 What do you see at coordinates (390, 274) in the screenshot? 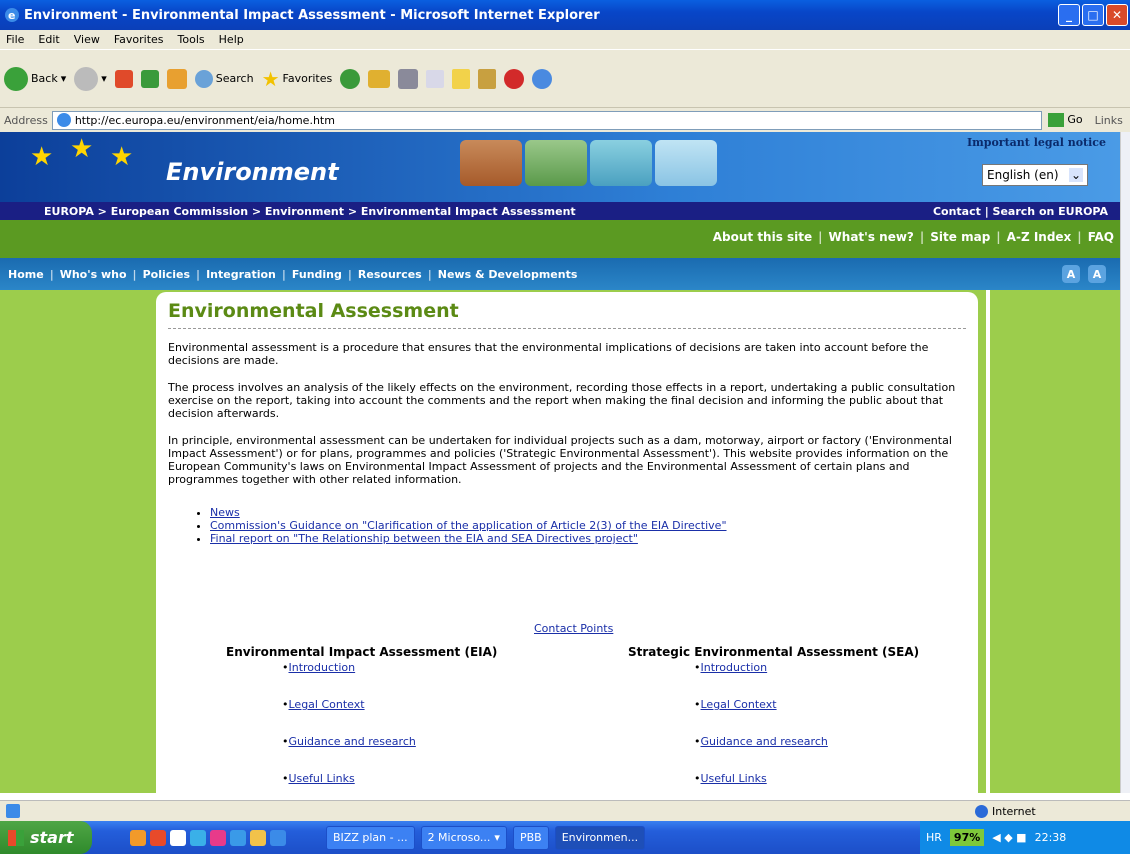
I see `nav-resources: Resources` at bounding box center [390, 274].